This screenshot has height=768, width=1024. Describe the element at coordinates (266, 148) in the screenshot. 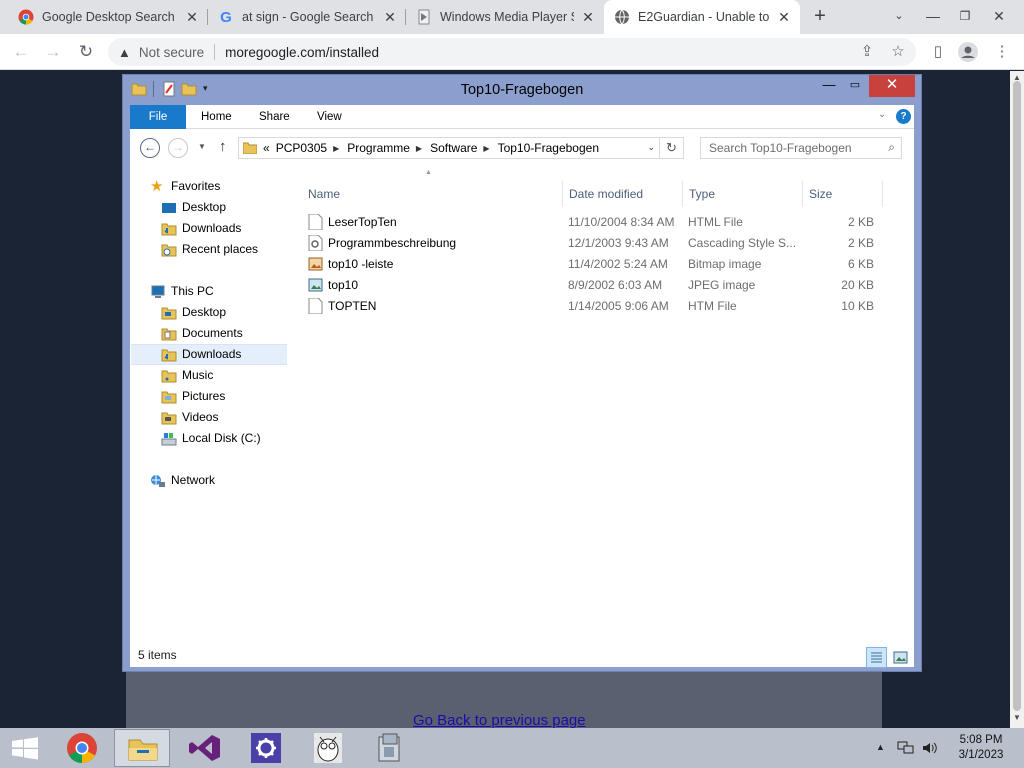

I see `overflow-chevron: «` at that location.